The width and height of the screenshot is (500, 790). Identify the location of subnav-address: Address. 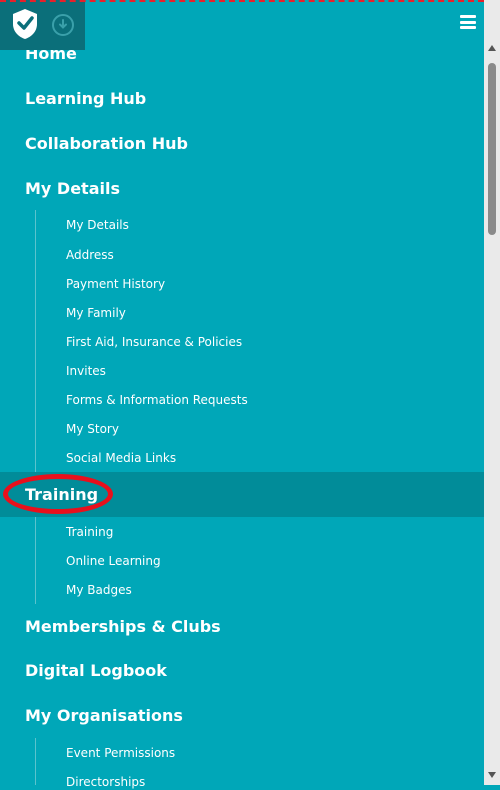
(90, 255).